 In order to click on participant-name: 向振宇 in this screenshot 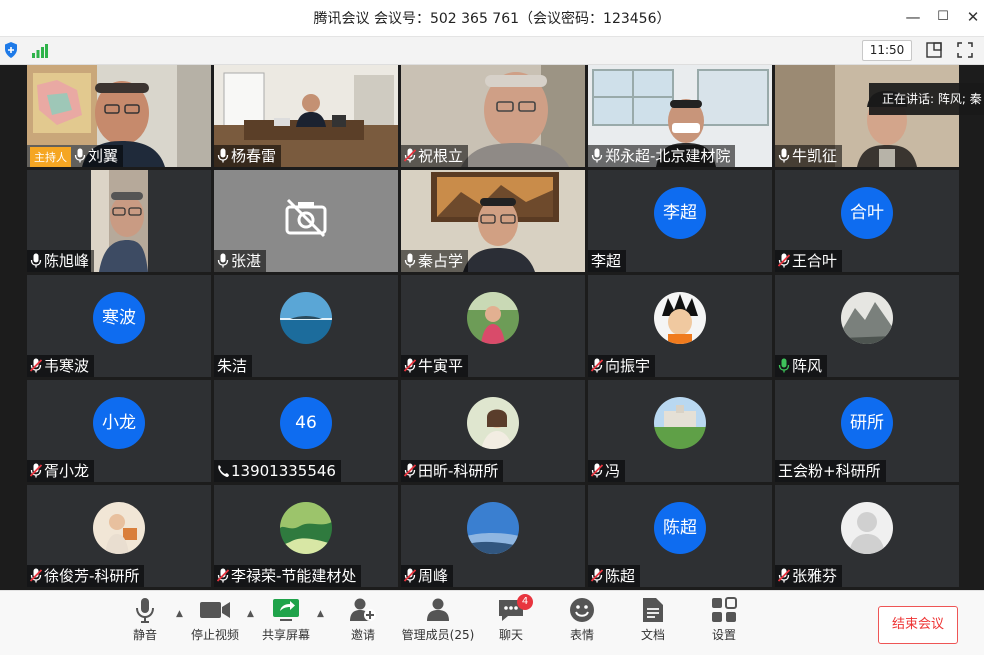, I will do `click(628, 366)`.